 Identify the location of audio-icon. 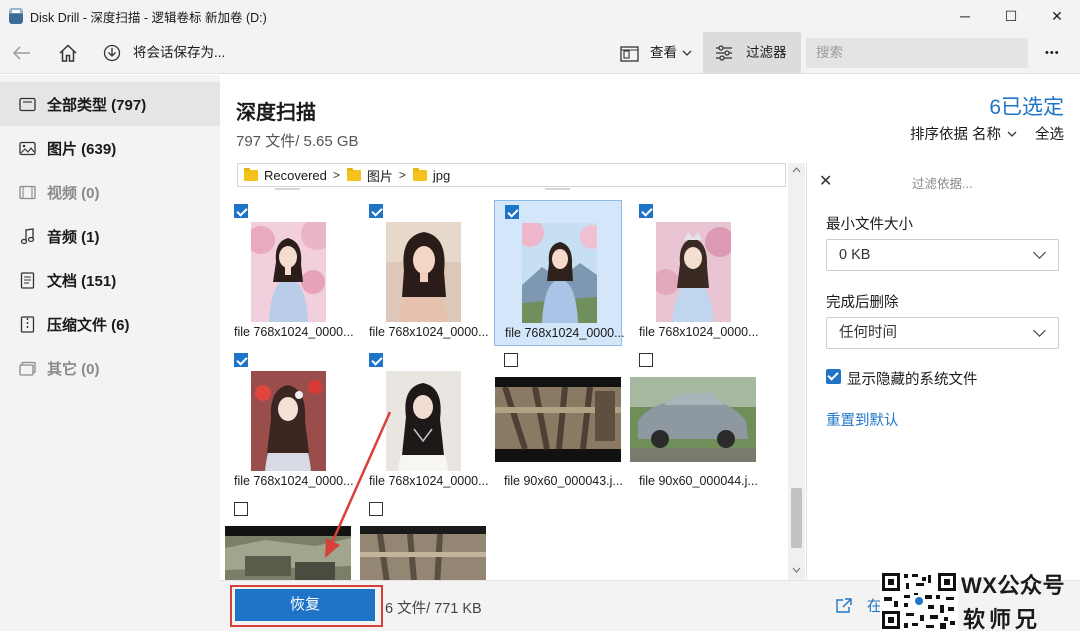
(27, 236).